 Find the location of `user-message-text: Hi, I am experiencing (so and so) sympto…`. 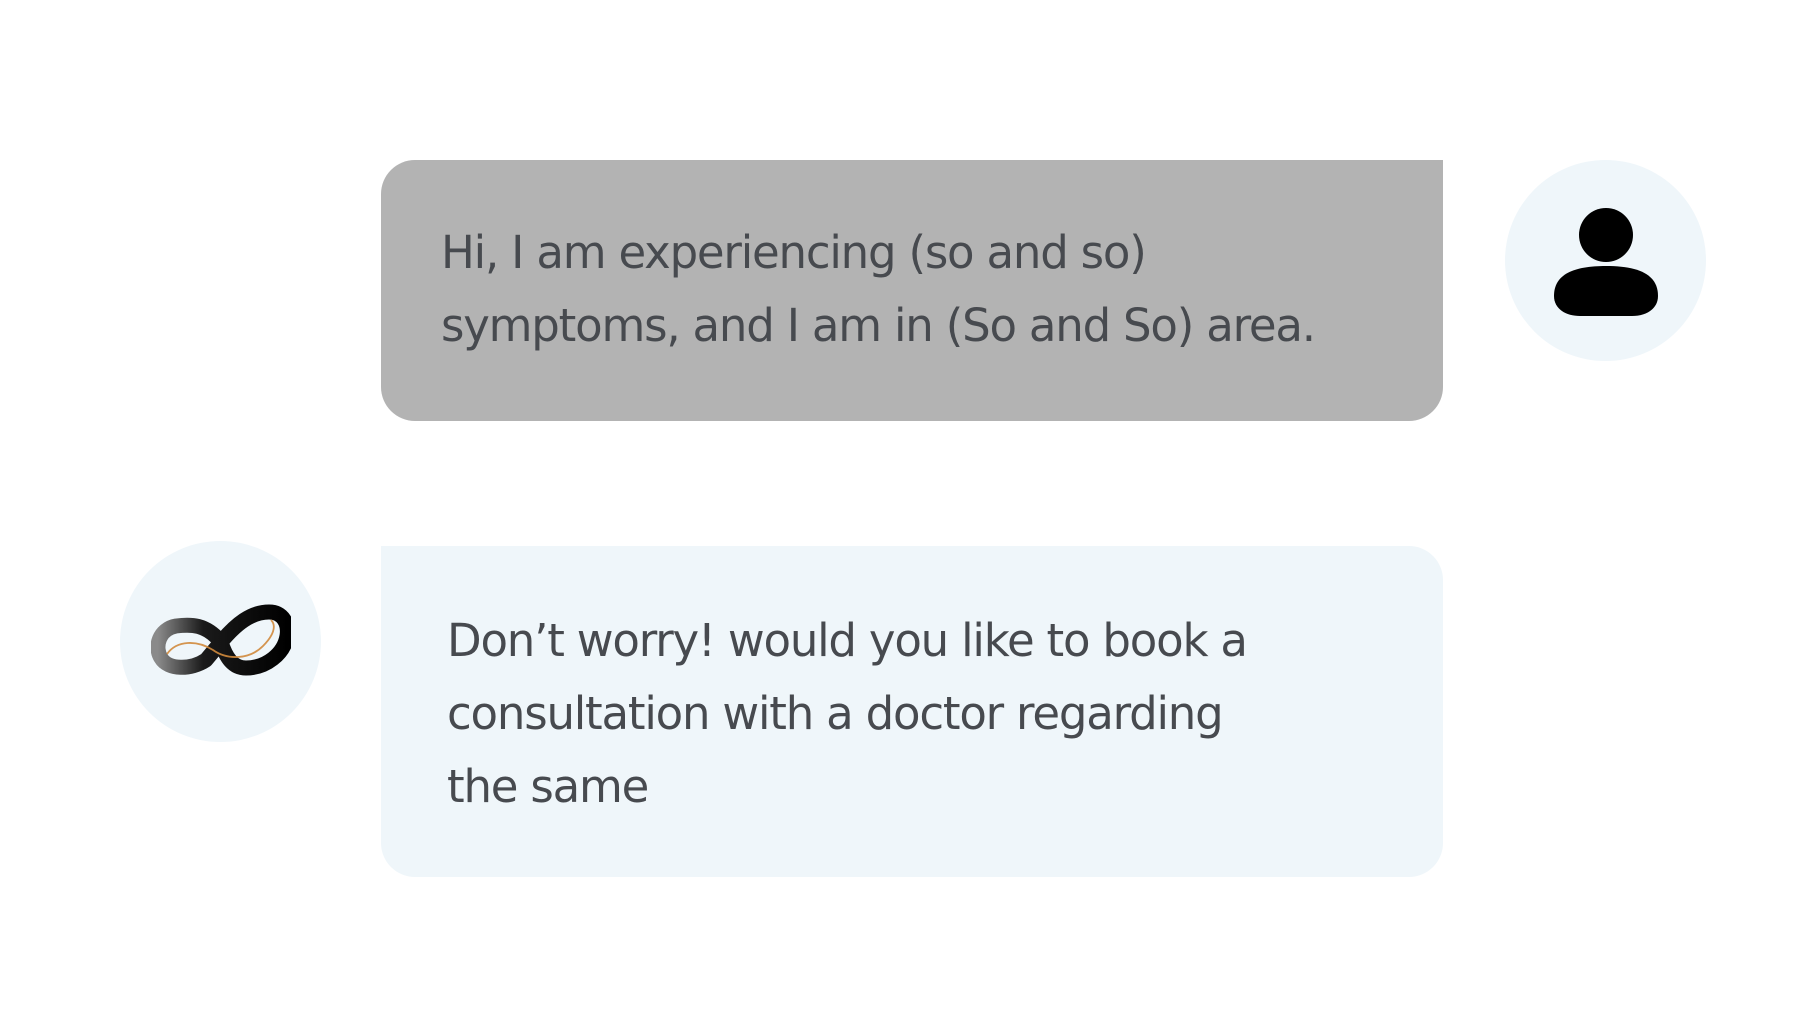

user-message-text: Hi, I am experiencing (so and so) sympto… is located at coordinates (878, 289).